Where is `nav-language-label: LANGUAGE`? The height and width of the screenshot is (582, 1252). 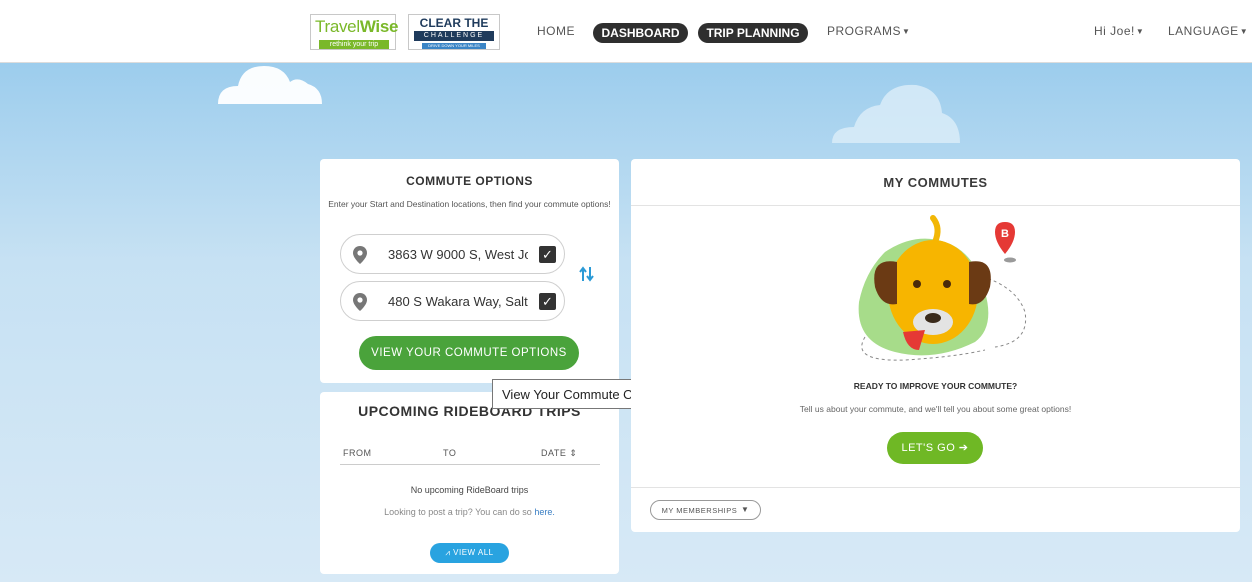 nav-language-label: LANGUAGE is located at coordinates (1203, 31).